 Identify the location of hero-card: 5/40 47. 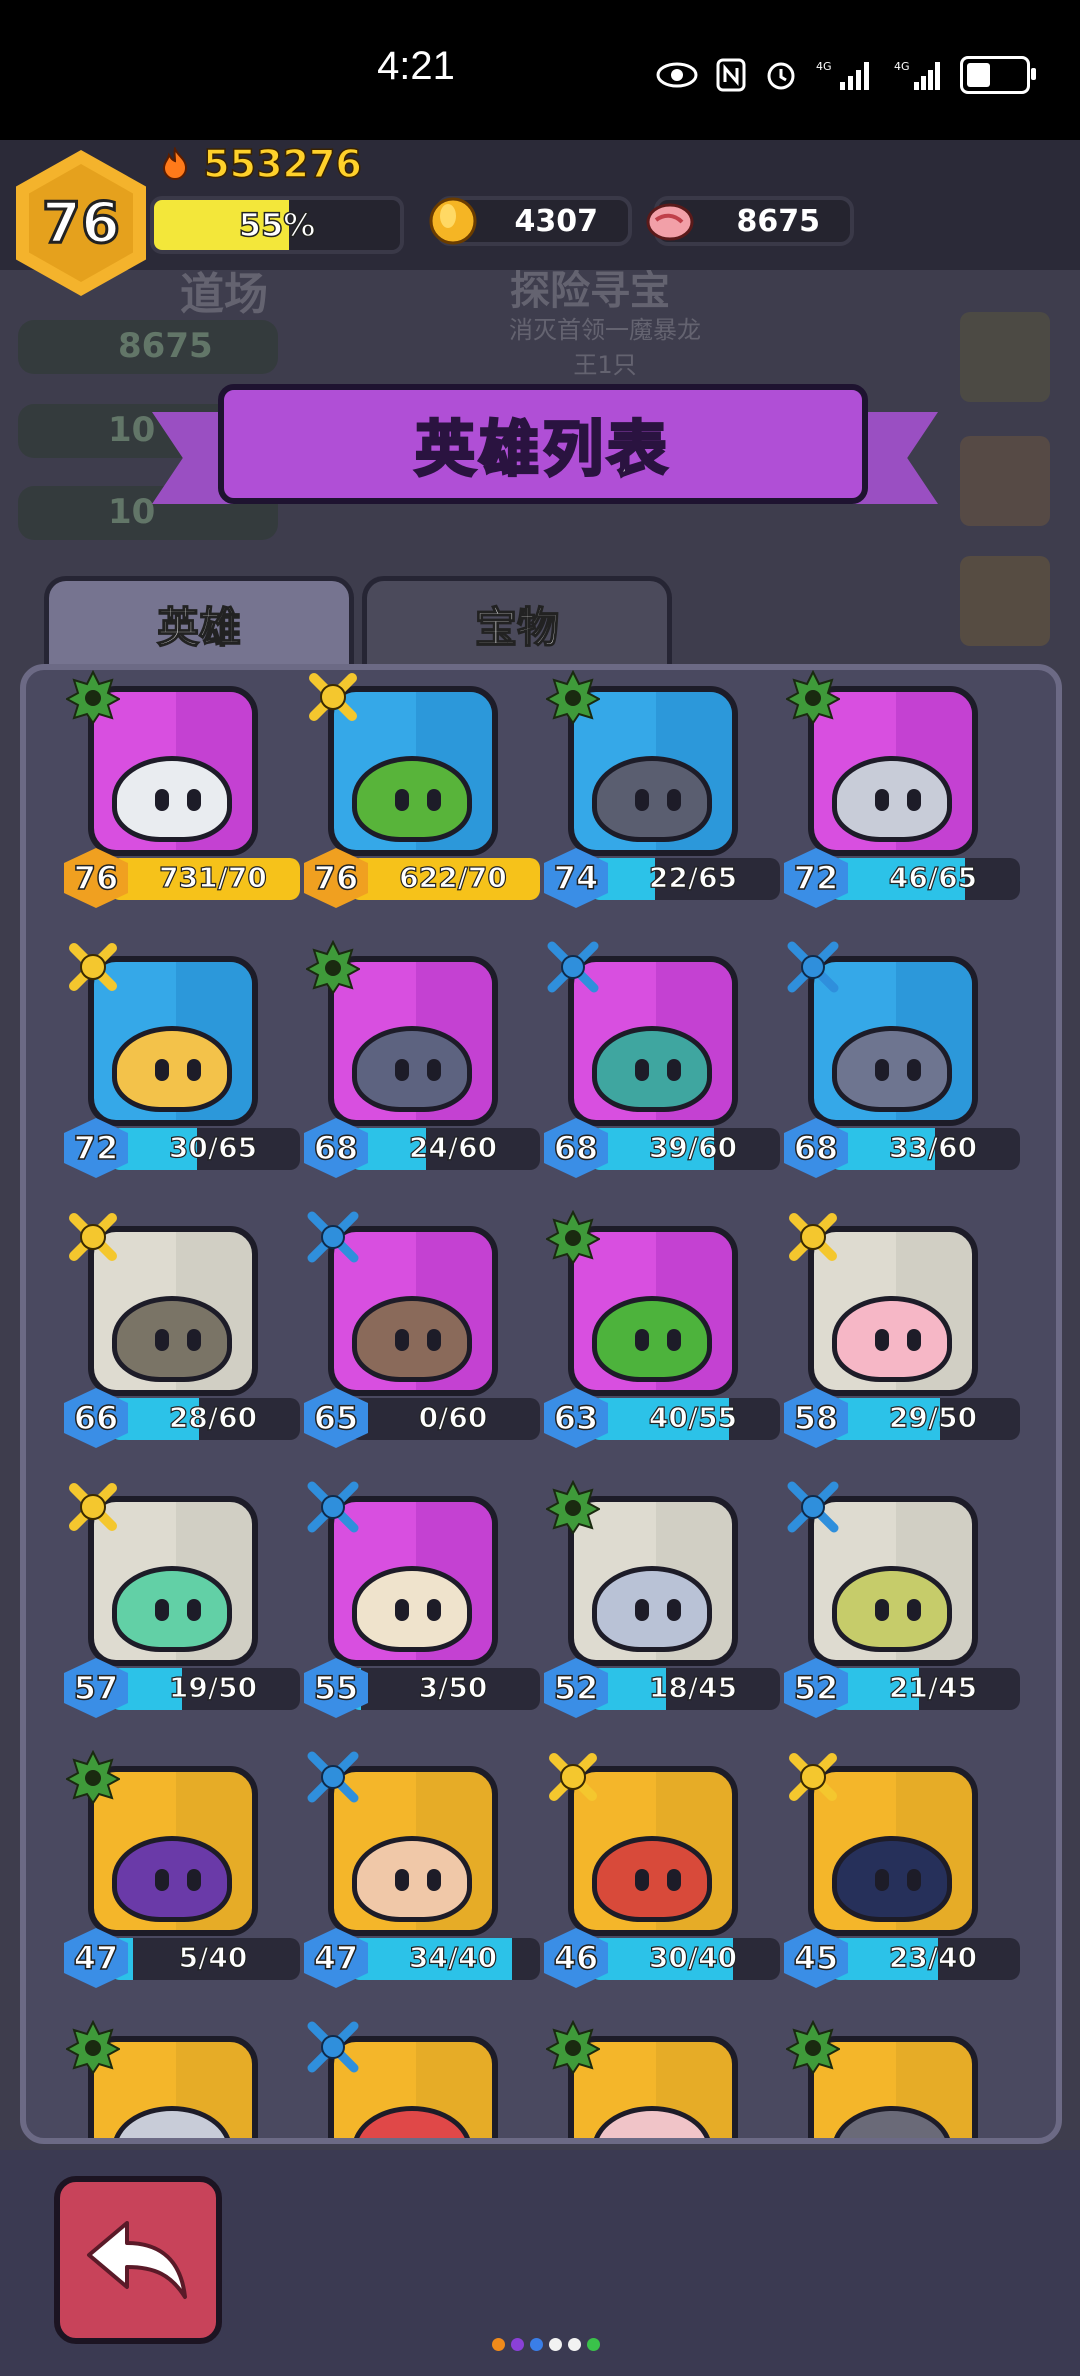
(182, 1875).